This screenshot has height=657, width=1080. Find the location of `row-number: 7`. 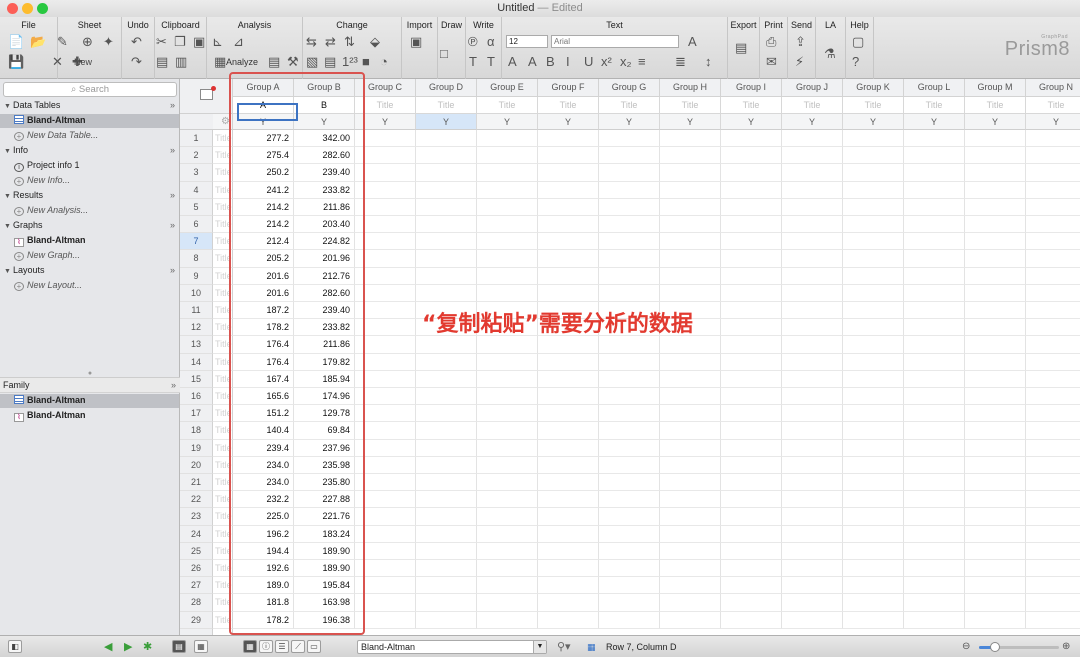

row-number: 7 is located at coordinates (196, 242).